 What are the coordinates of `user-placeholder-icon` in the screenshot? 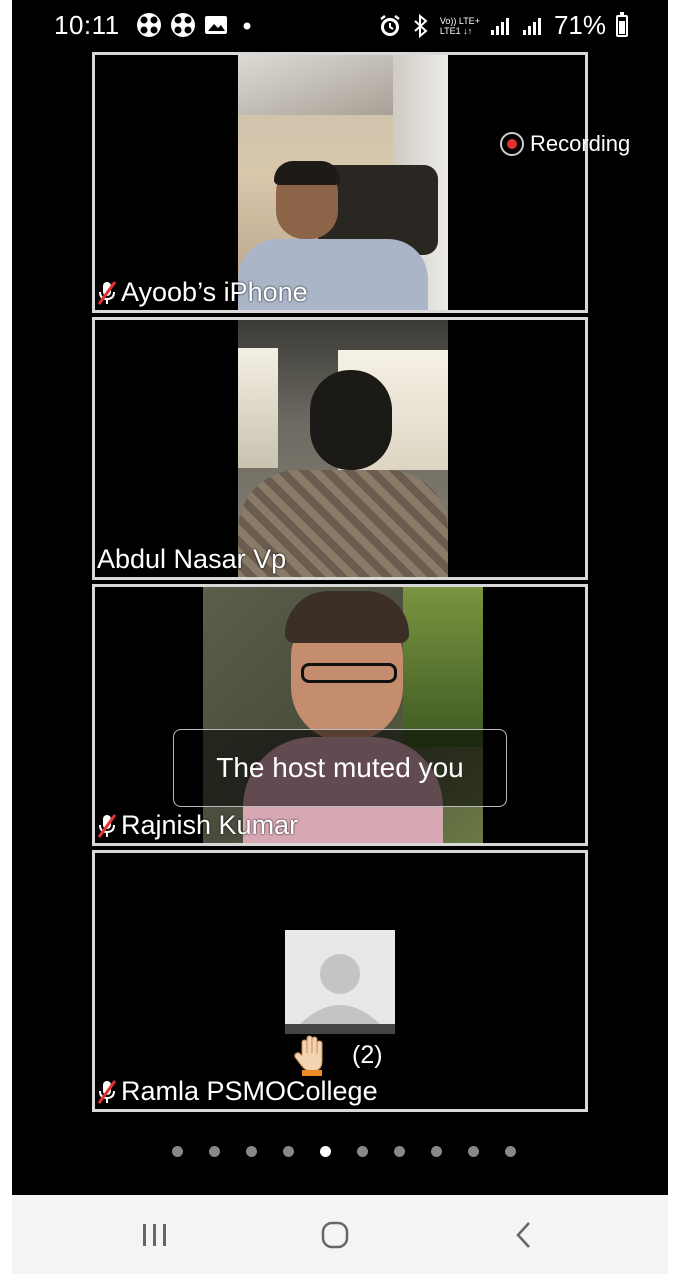 It's located at (340, 982).